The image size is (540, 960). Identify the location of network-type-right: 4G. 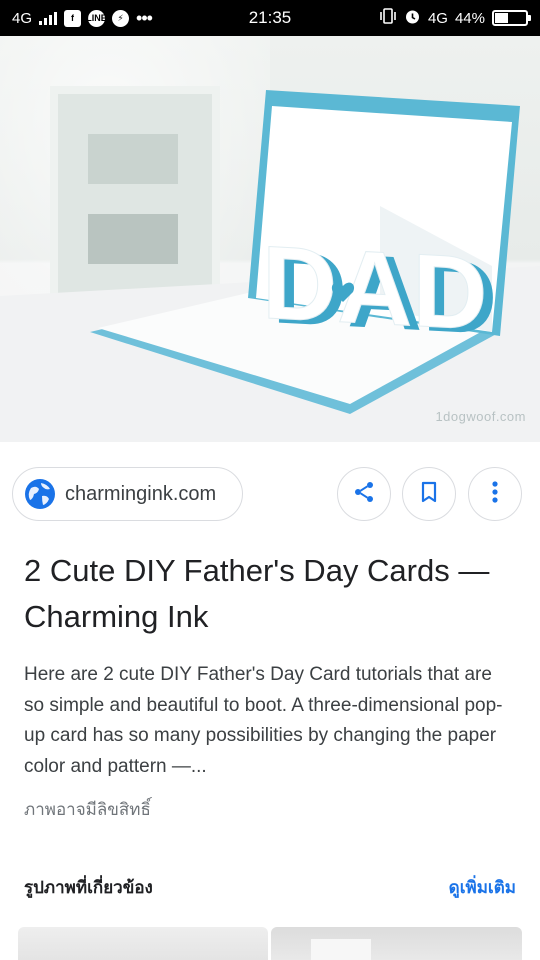
(437, 18).